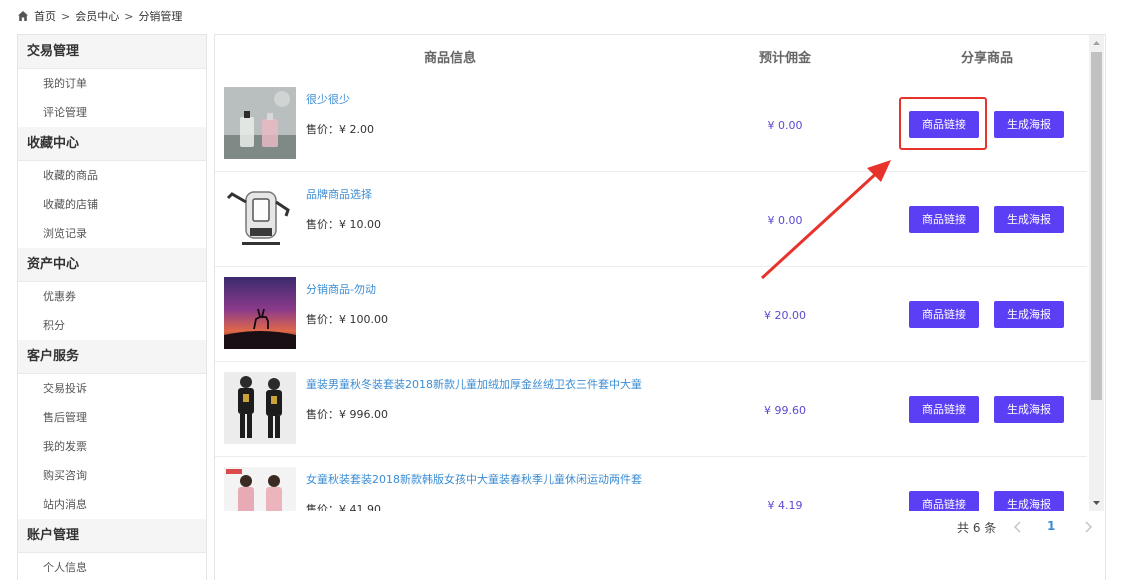 This screenshot has width=1134, height=580. I want to click on sidebar-section-trade: 交易管理, so click(112, 52).